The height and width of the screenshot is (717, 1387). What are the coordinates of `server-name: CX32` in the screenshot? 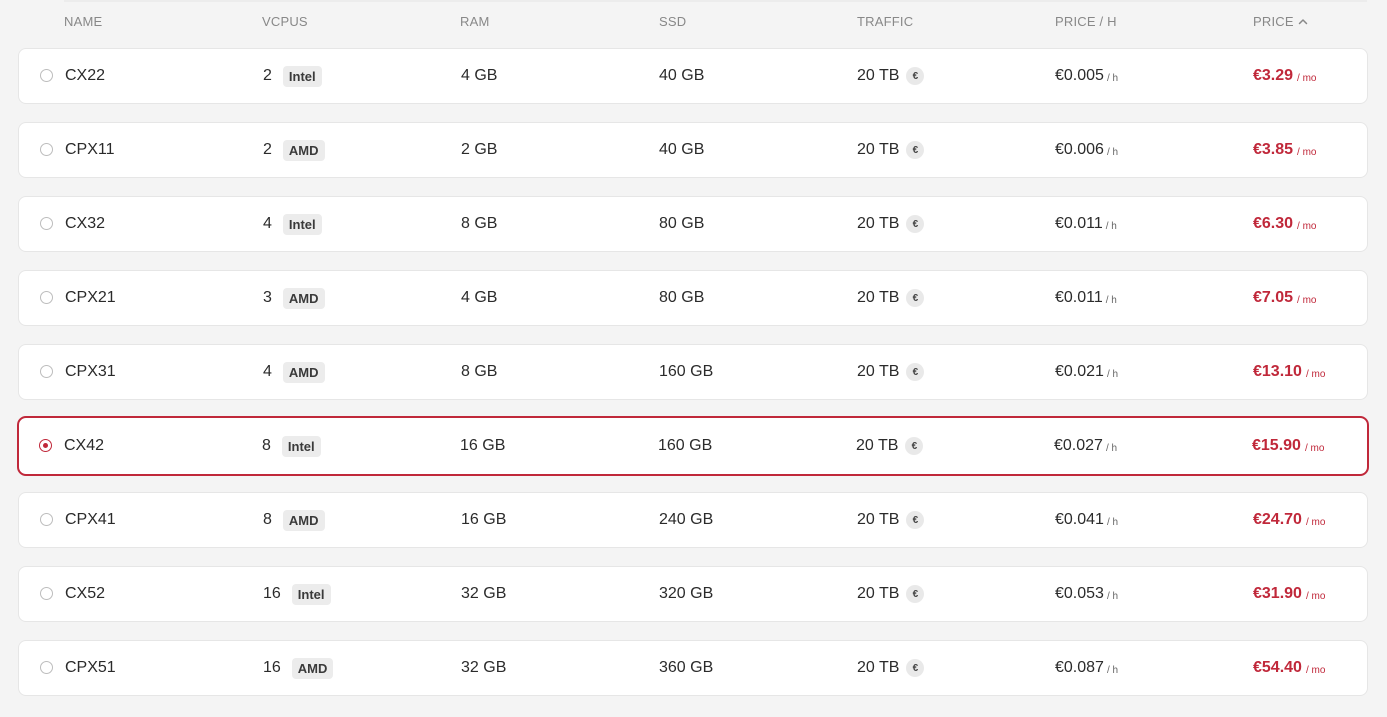 It's located at (85, 223).